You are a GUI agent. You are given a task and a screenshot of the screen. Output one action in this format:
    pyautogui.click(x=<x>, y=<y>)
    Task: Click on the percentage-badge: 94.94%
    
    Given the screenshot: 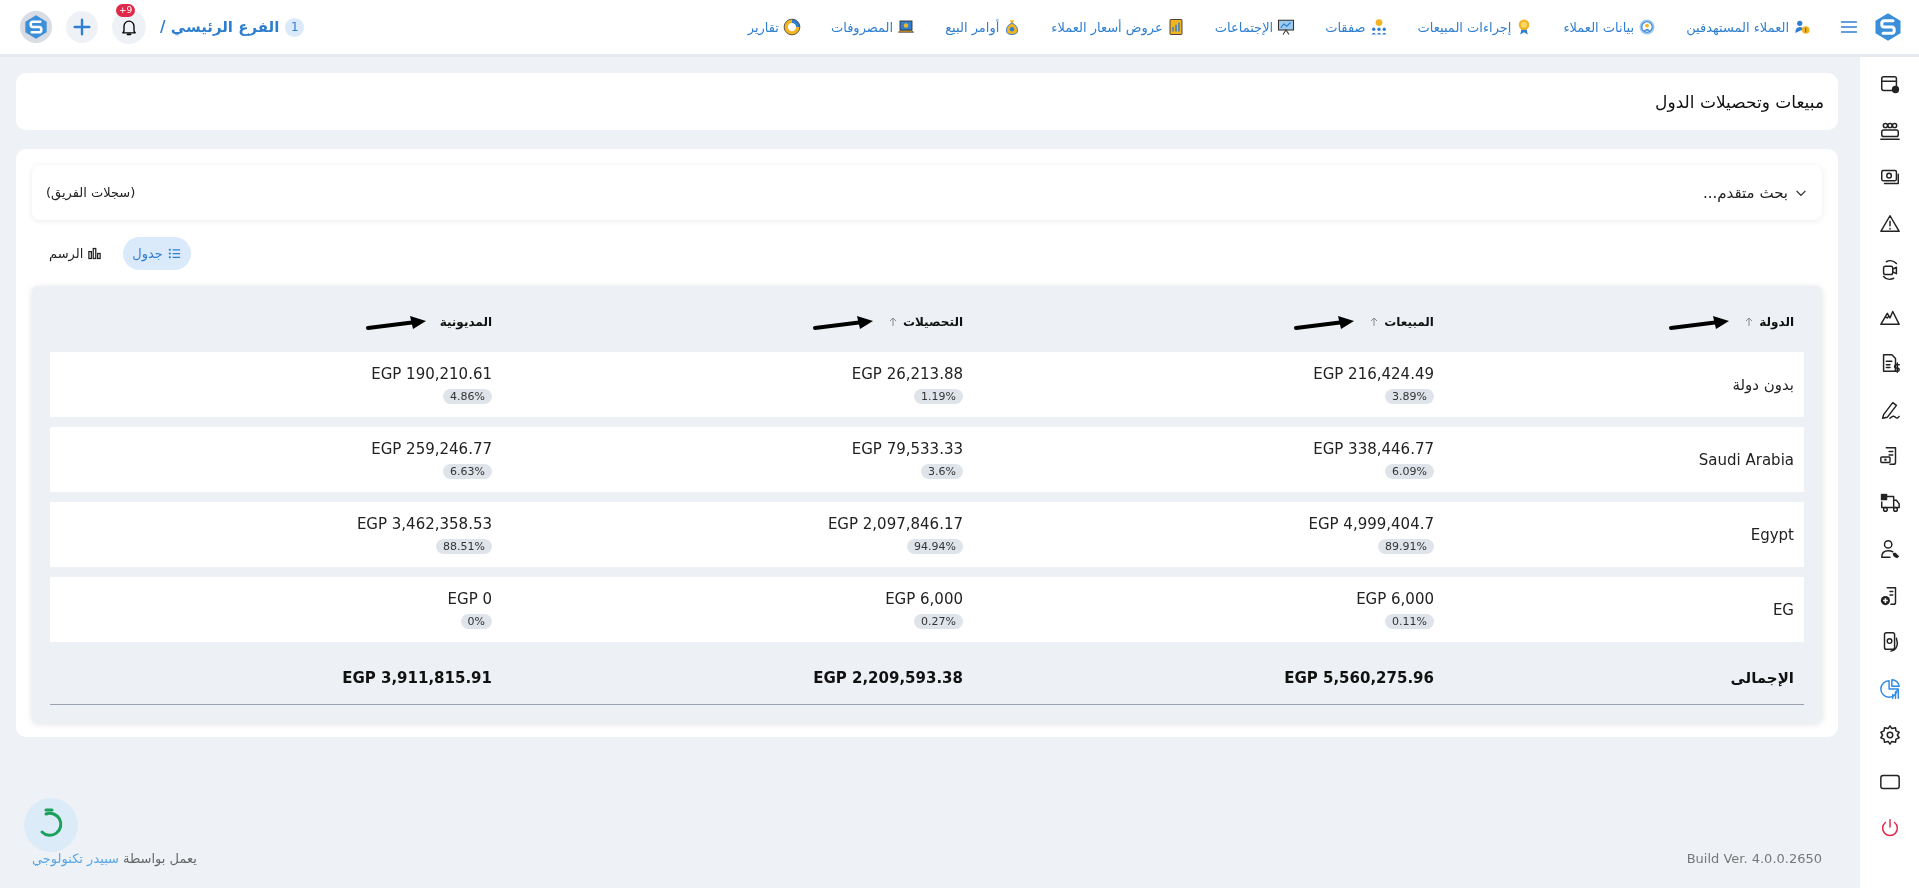 What is the action you would take?
    pyautogui.click(x=935, y=546)
    